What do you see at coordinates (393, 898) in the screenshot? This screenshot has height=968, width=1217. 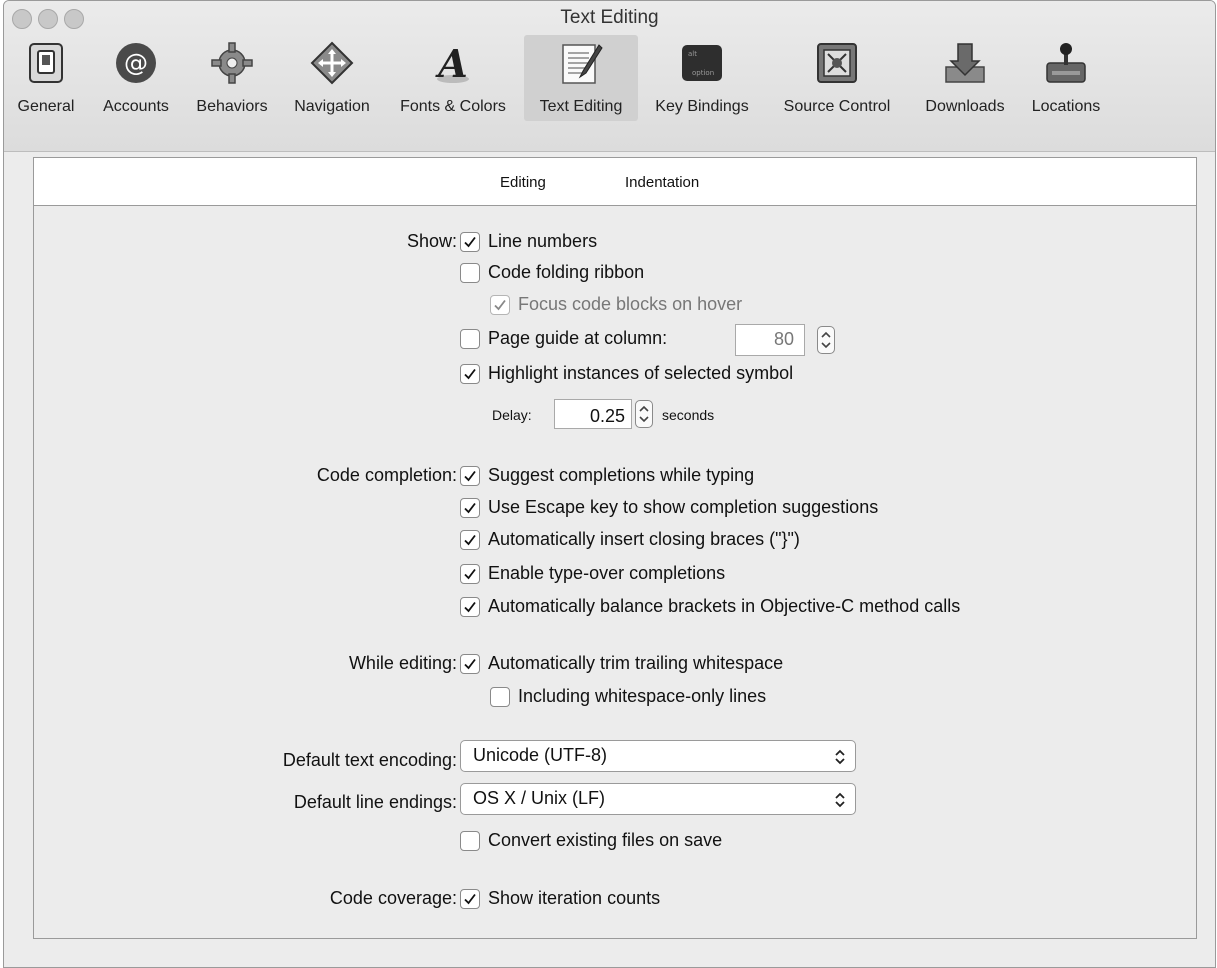 I see `code-coverage-section-label: Code coverage:` at bounding box center [393, 898].